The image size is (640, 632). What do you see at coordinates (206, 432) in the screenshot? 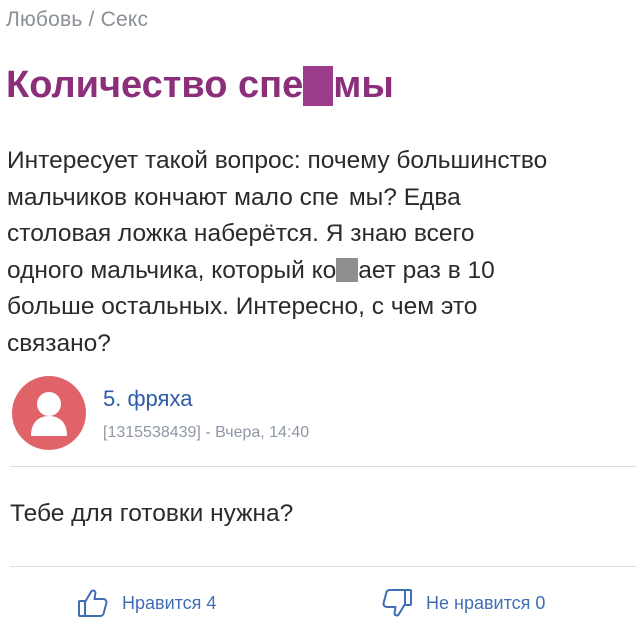
I see `answer-meta: [1315538439] - Вчера, 14:40` at bounding box center [206, 432].